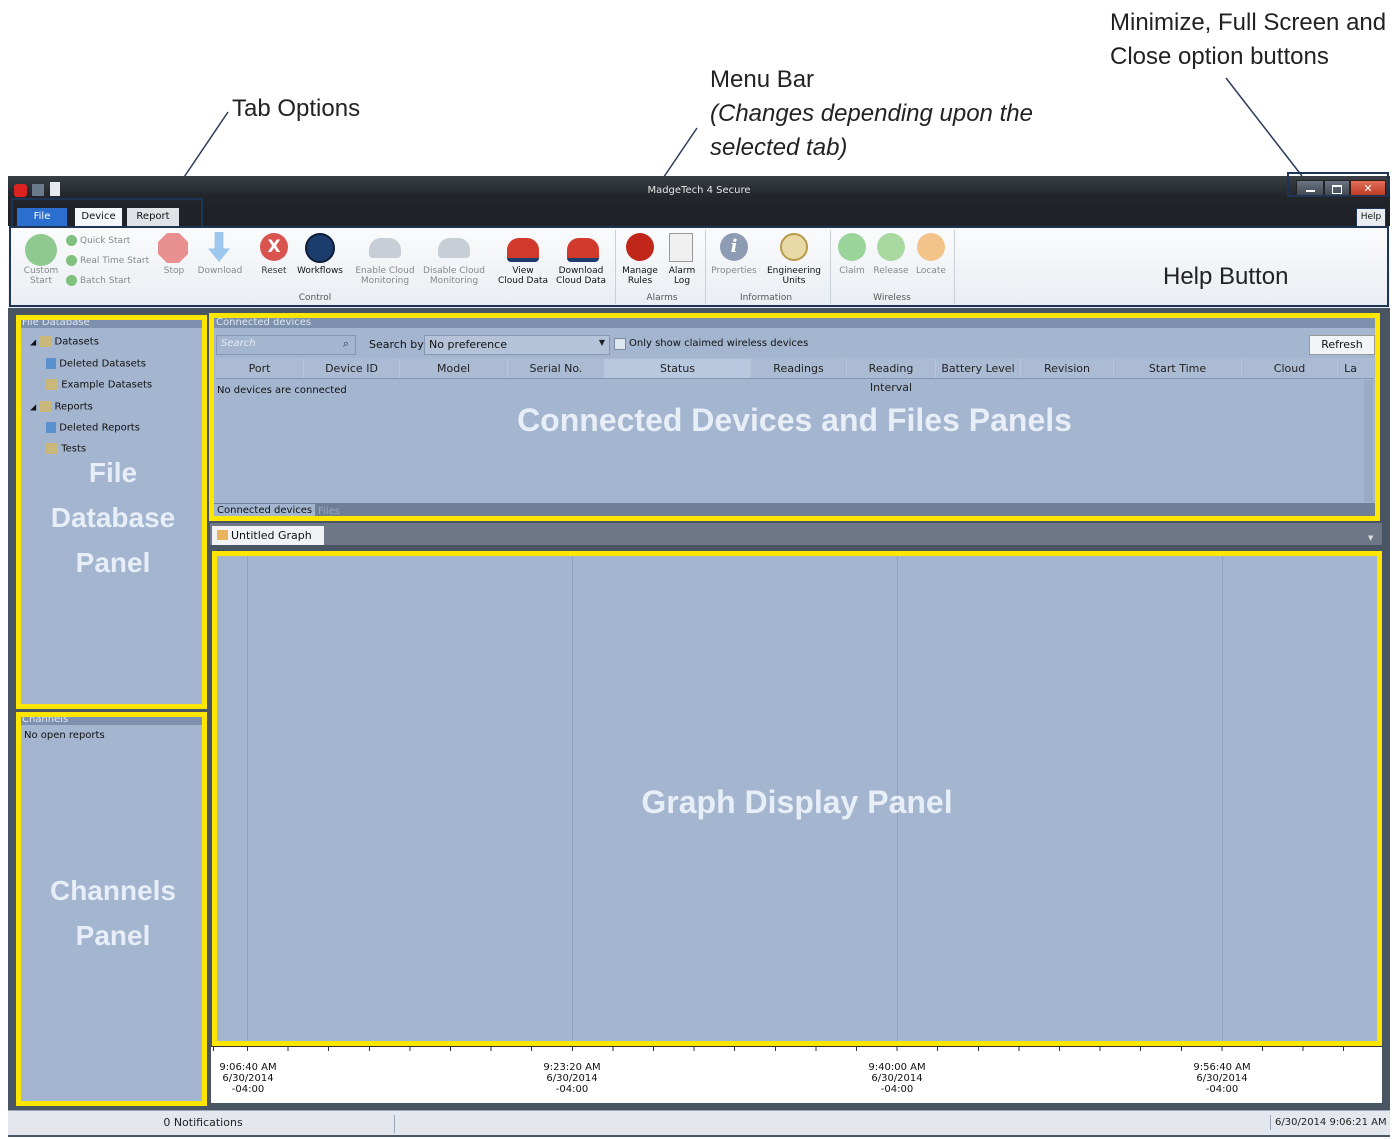 Image resolution: width=1395 pixels, height=1139 pixels. What do you see at coordinates (682, 281) in the screenshot?
I see `alarm-log-label-2: Log` at bounding box center [682, 281].